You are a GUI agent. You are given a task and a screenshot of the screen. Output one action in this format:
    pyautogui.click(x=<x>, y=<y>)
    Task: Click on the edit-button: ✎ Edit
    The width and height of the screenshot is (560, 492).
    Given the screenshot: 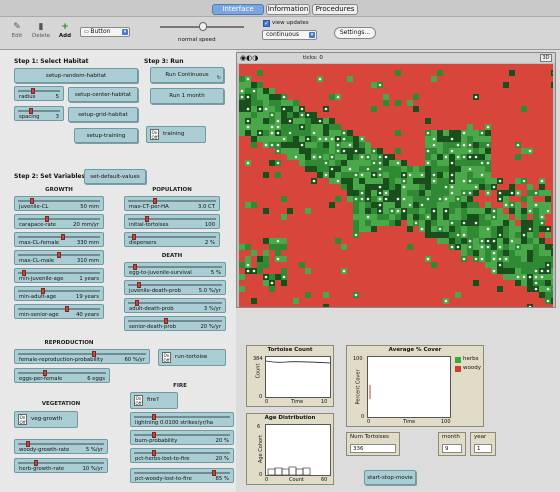 What is the action you would take?
    pyautogui.click(x=17, y=30)
    